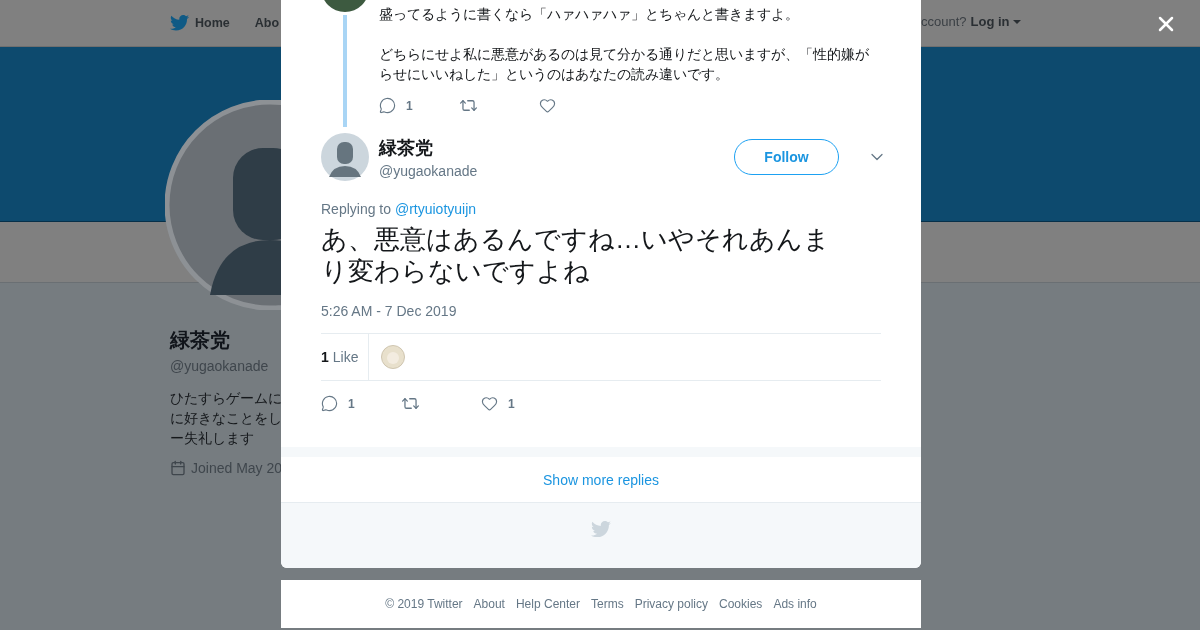  What do you see at coordinates (424, 604) in the screenshot?
I see `footer-link: © 2019 Twitter` at bounding box center [424, 604].